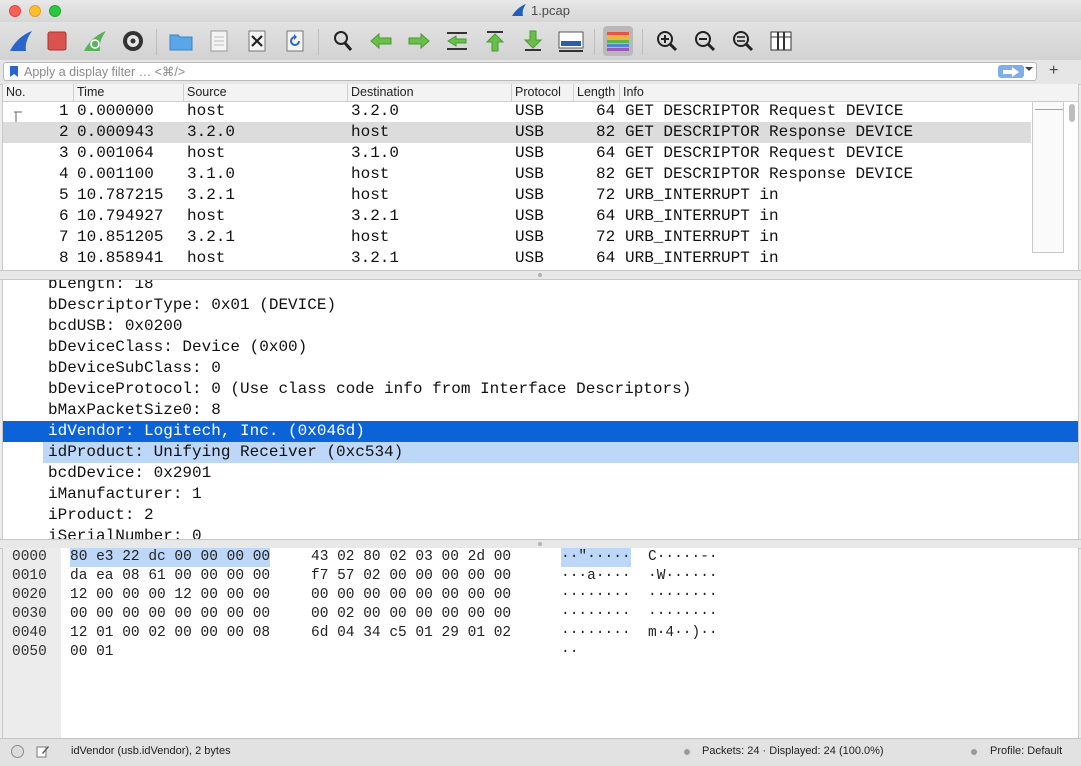 This screenshot has height=766, width=1081. I want to click on column-header-no: No., so click(38, 92).